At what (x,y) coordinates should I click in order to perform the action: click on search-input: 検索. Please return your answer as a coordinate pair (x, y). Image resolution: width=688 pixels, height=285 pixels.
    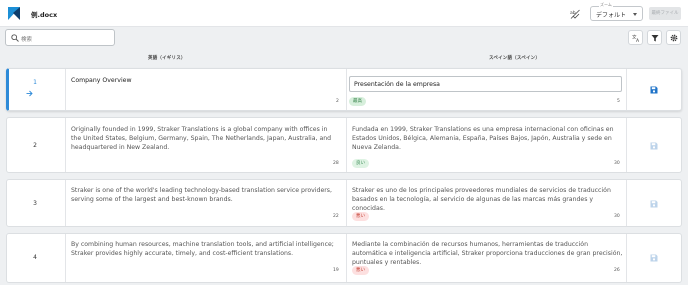
    Looking at the image, I should click on (60, 37).